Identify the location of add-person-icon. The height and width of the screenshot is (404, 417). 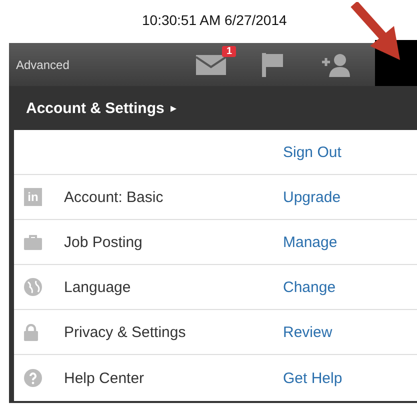
(335, 64).